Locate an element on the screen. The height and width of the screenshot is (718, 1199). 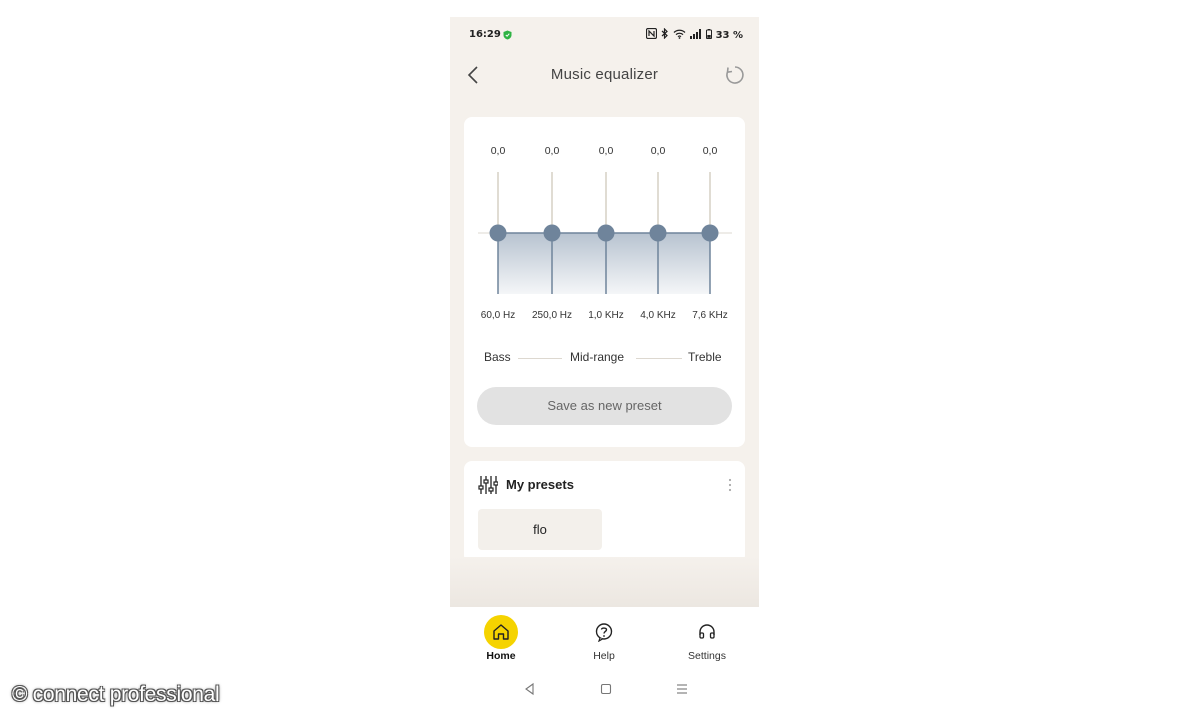
system-nav-bar is located at coordinates (604, 693).